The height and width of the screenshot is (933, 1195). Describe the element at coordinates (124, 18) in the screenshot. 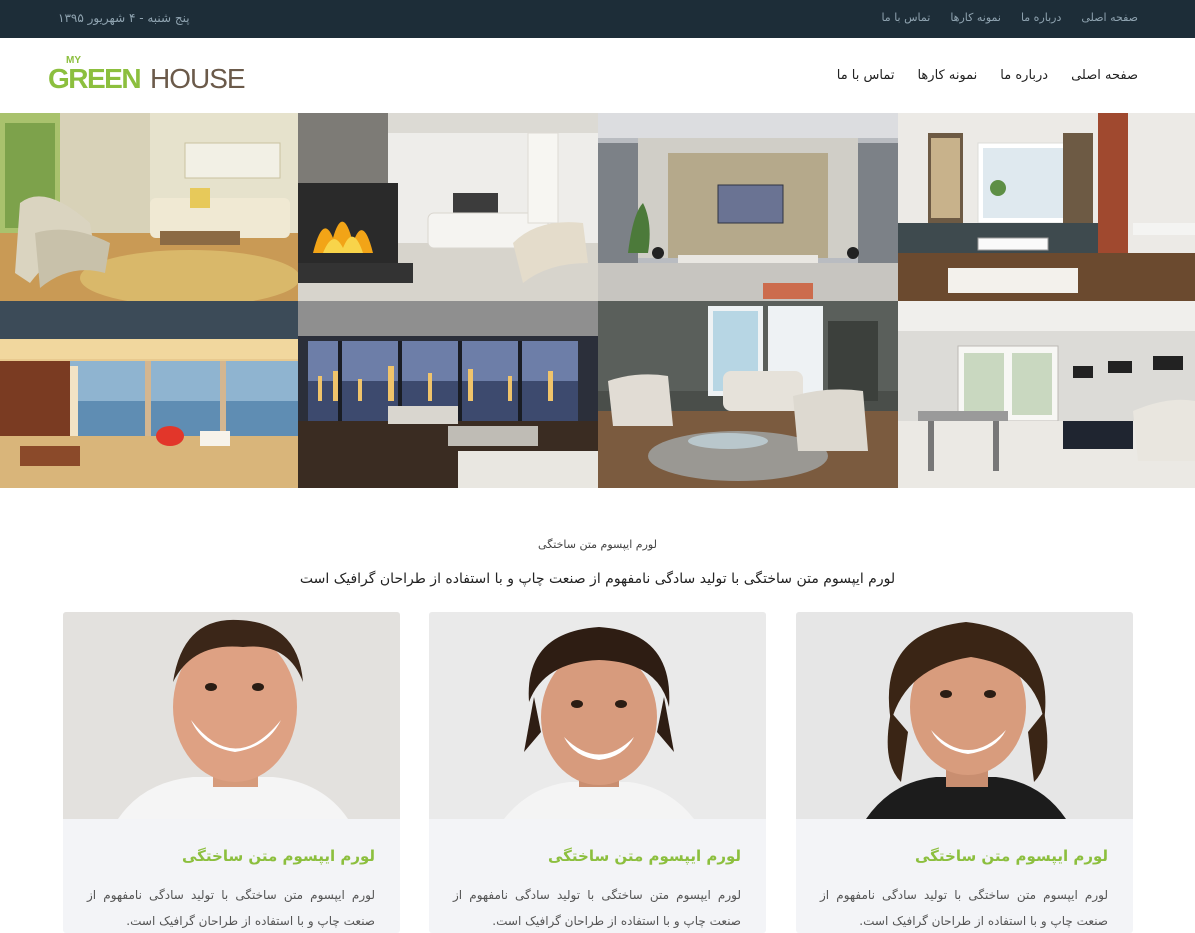

I see `date-label: پنج شنبه - ۴ شهریور ۱۳۹۵` at that location.